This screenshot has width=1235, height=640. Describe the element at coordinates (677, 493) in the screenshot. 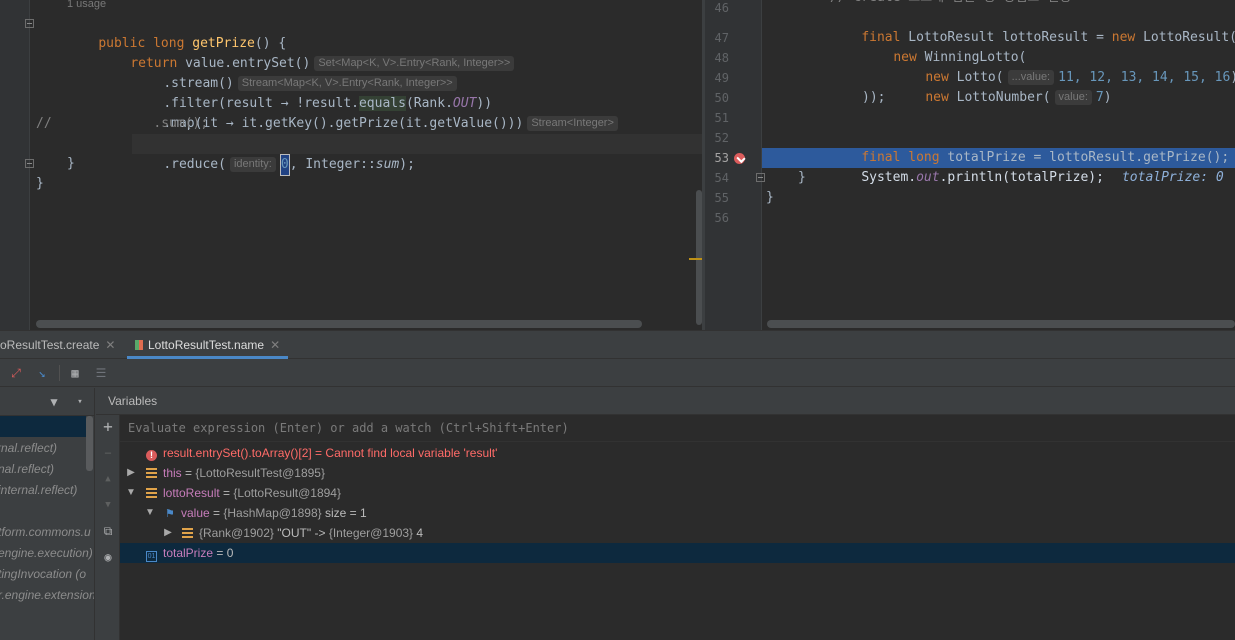

I see `variable-row-lotto-result: ▼ lottoResult = {LottoResult@1894}` at that location.